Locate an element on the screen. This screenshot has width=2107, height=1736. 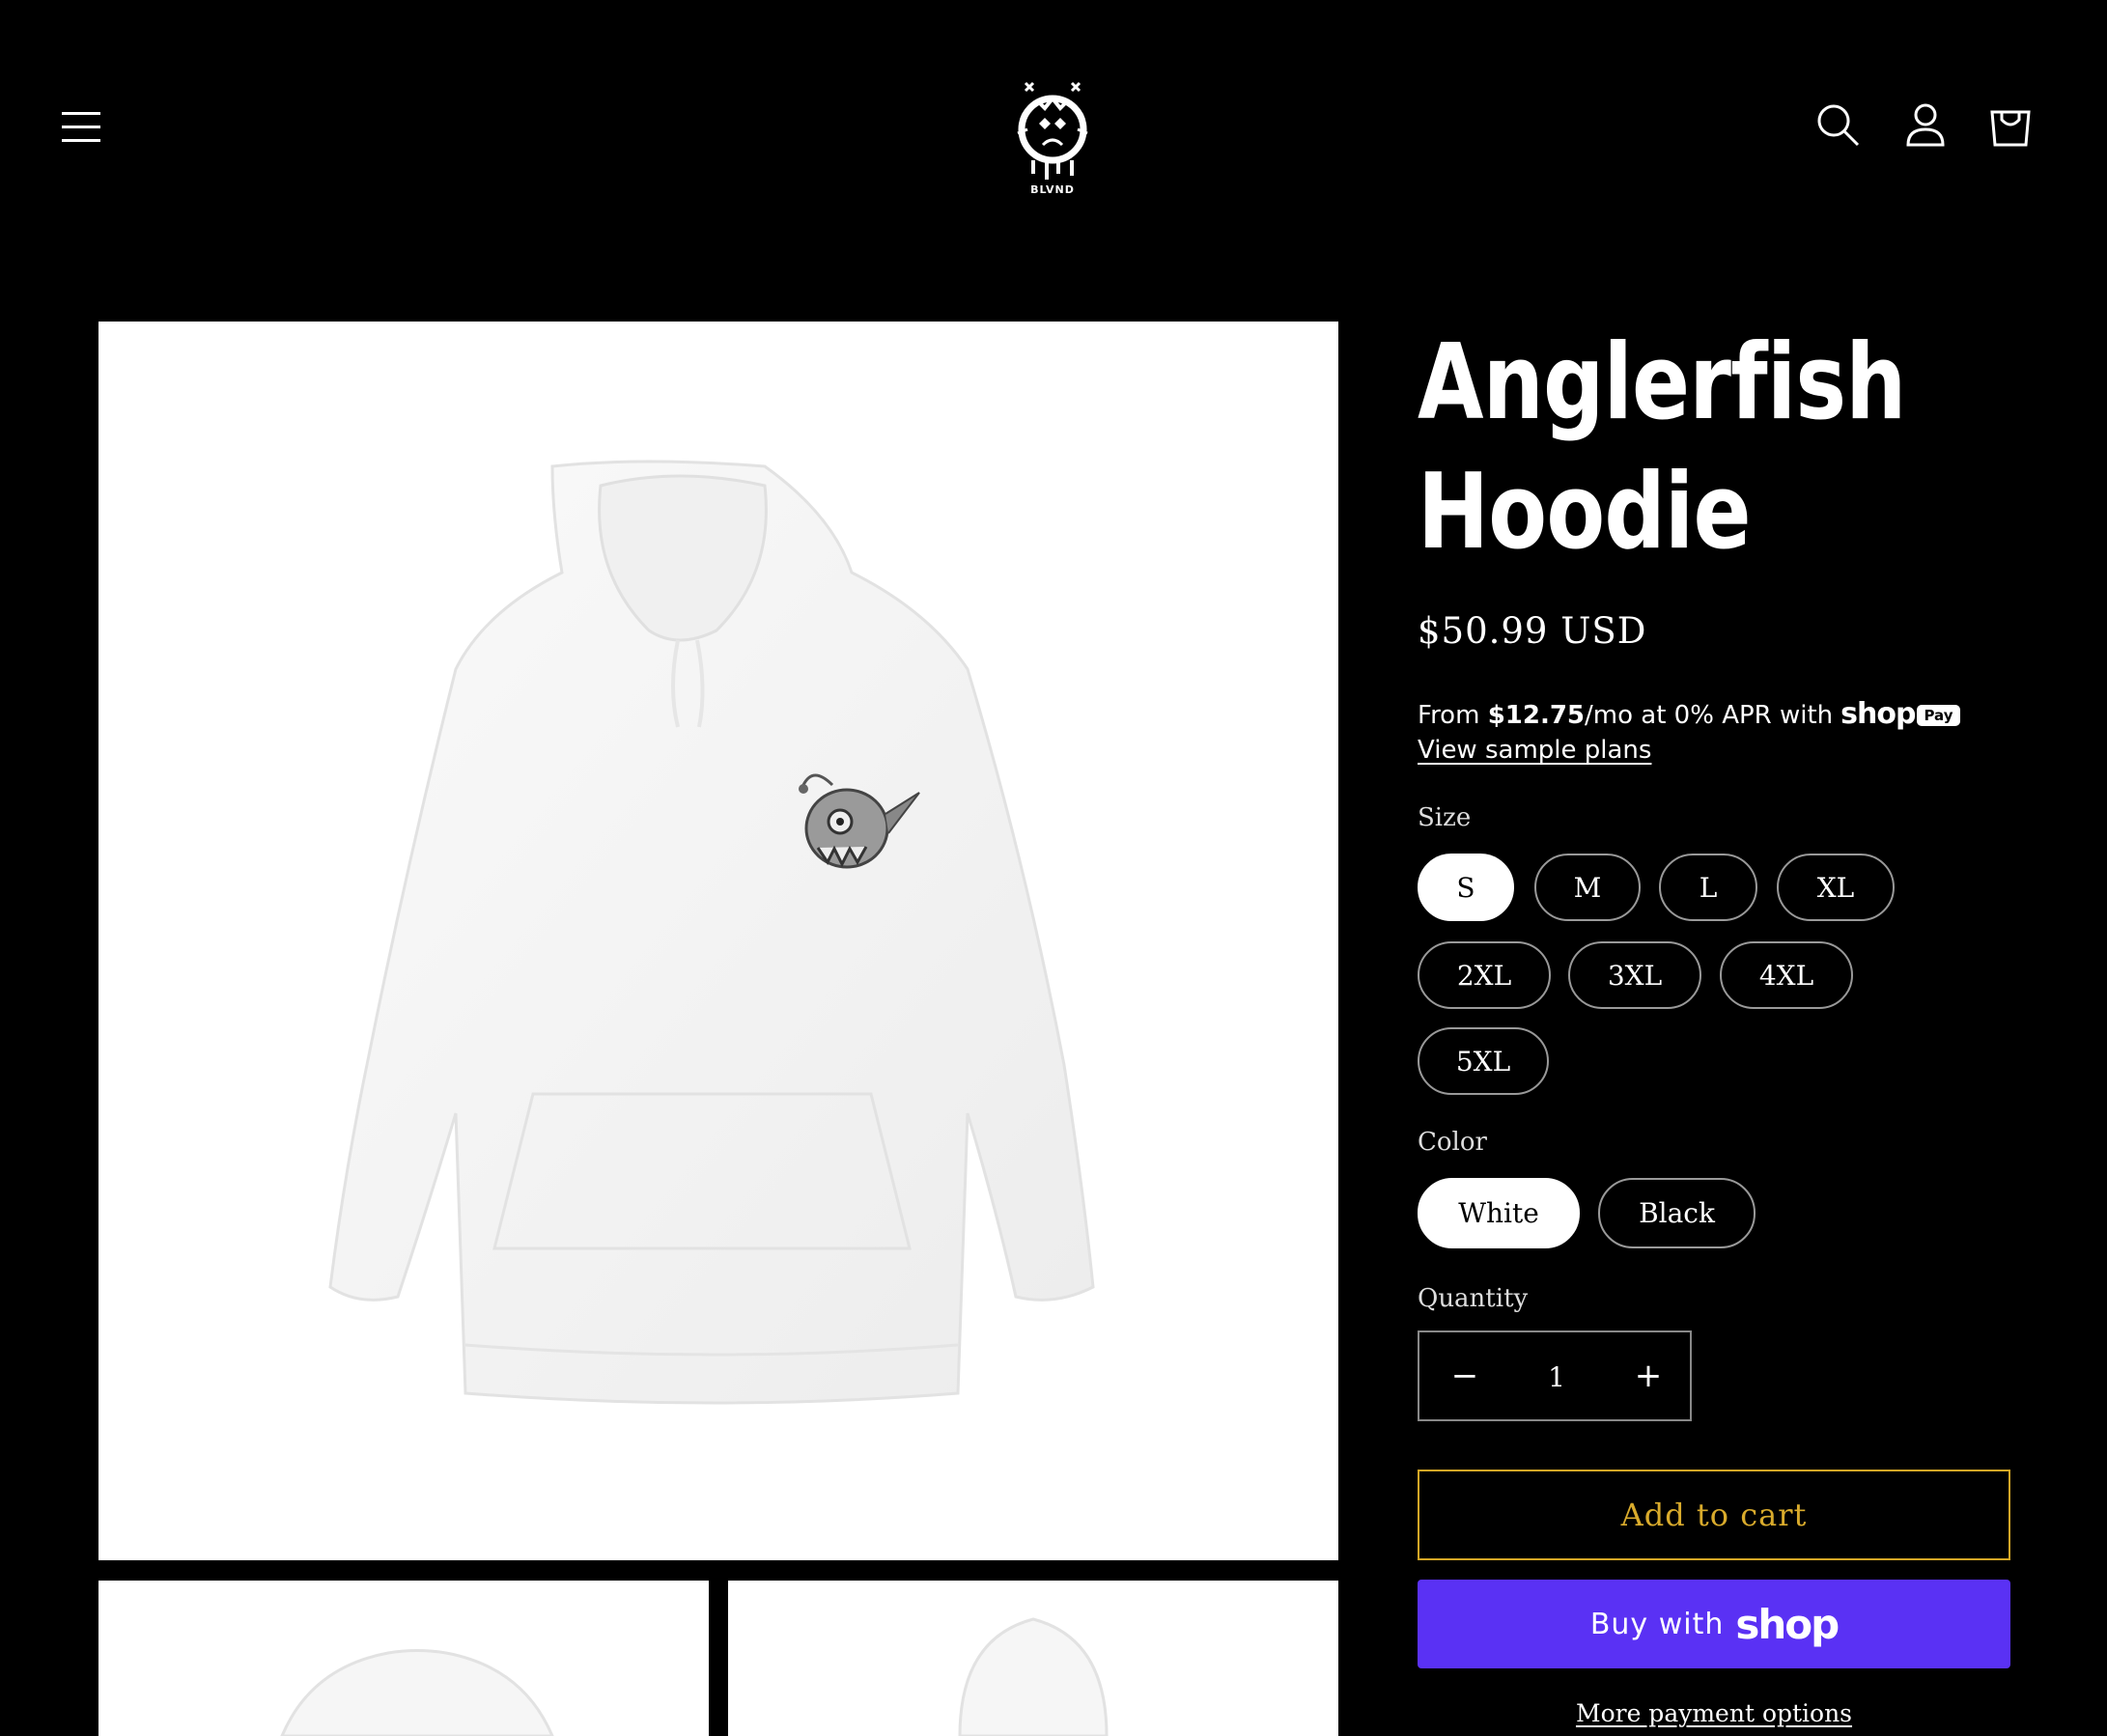
shop-pay-installments: From $12.75/mo at 0% APR with shop Pay is located at coordinates (1689, 714).